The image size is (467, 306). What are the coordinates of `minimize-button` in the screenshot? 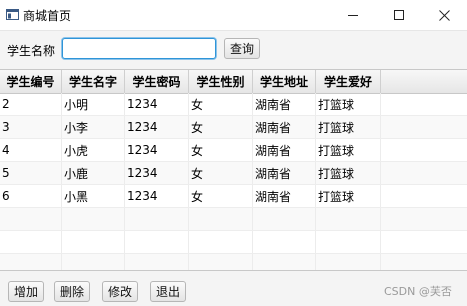 It's located at (353, 15).